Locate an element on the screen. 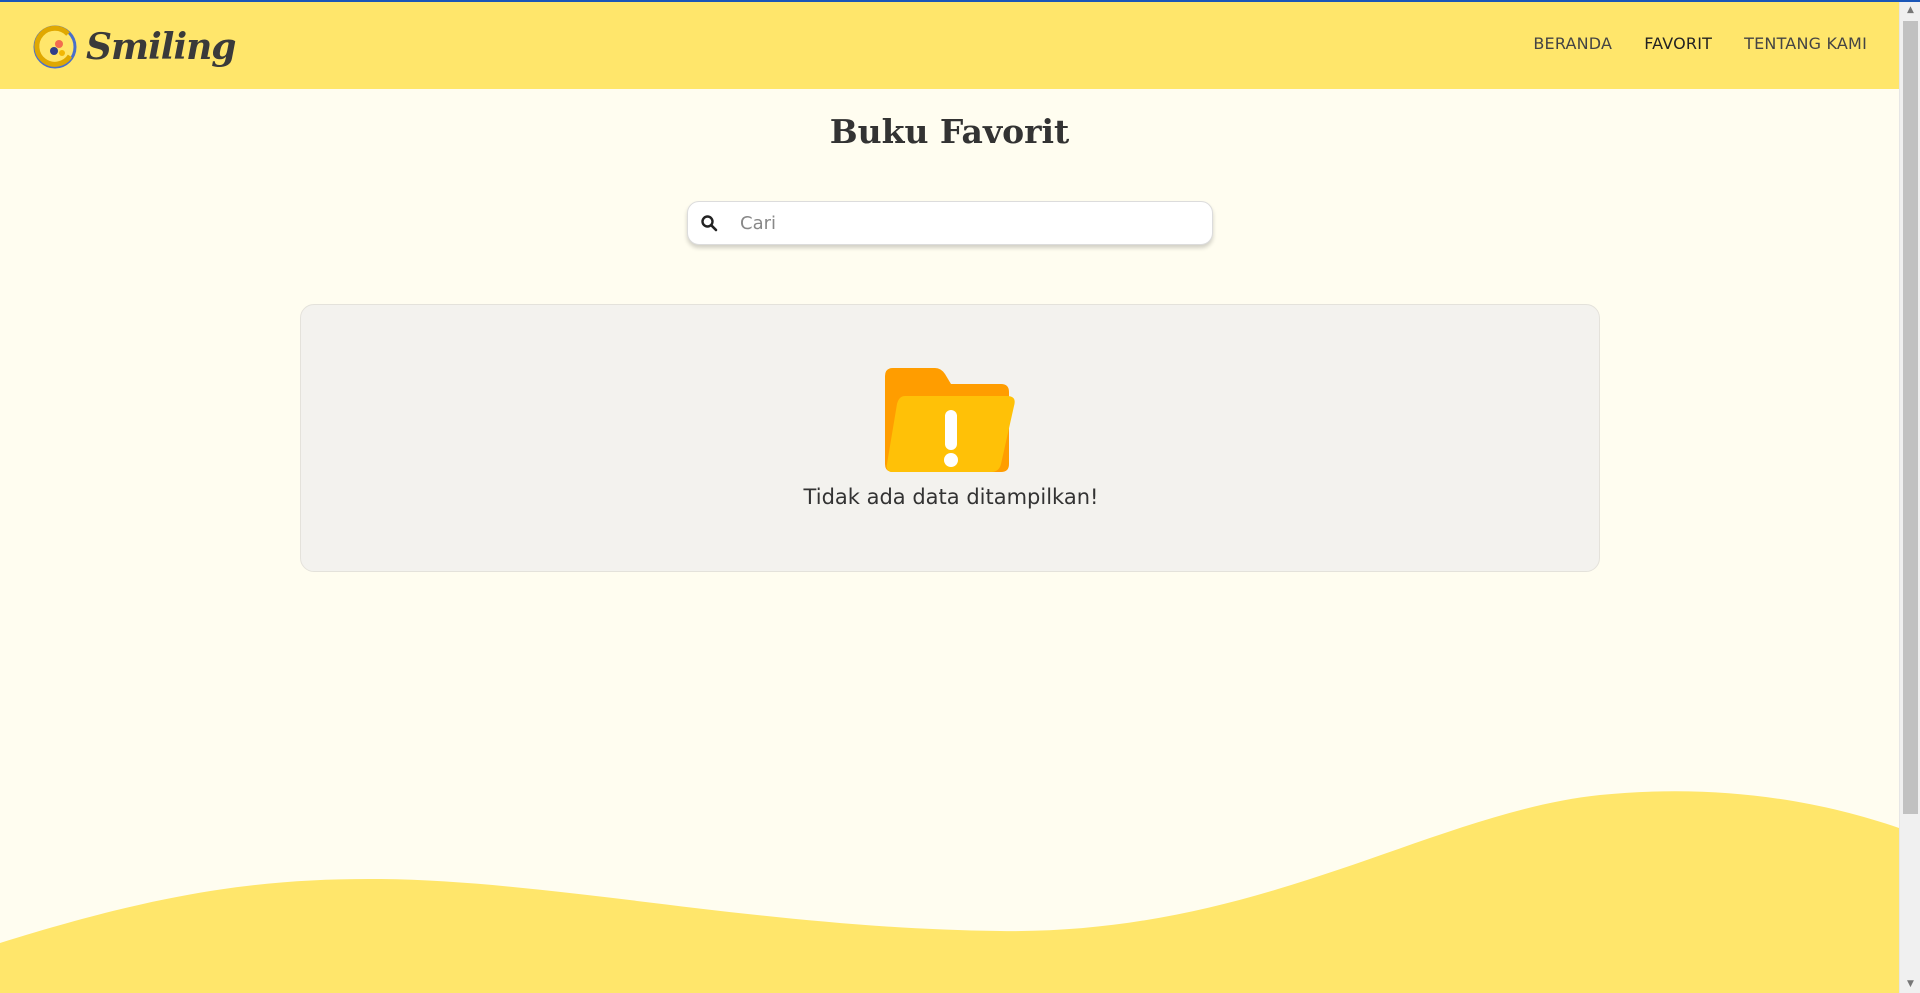  search-bar is located at coordinates (950, 223).